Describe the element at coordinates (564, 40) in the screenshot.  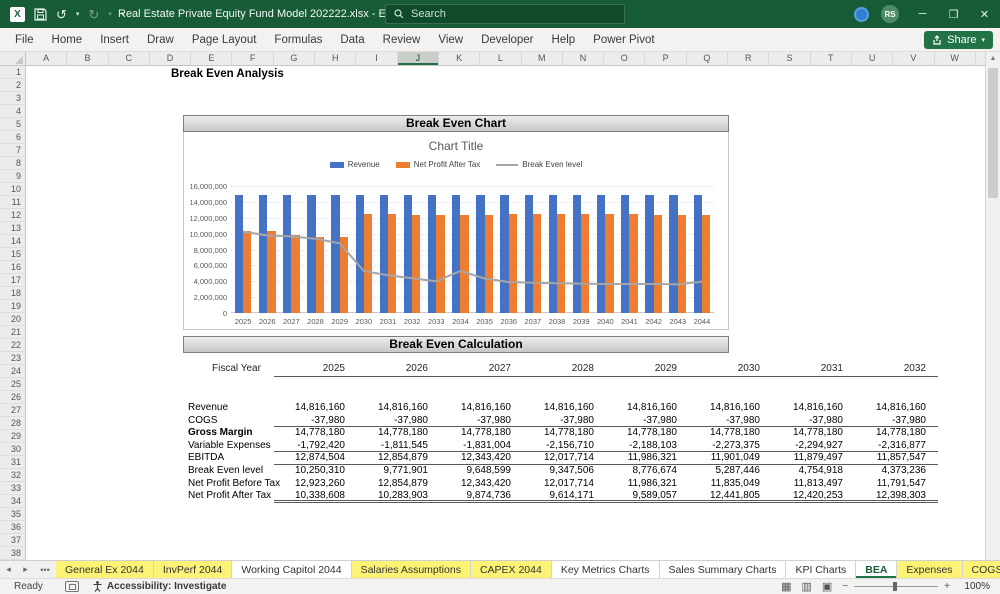
I see `ribbon-tab-help: Help` at that location.